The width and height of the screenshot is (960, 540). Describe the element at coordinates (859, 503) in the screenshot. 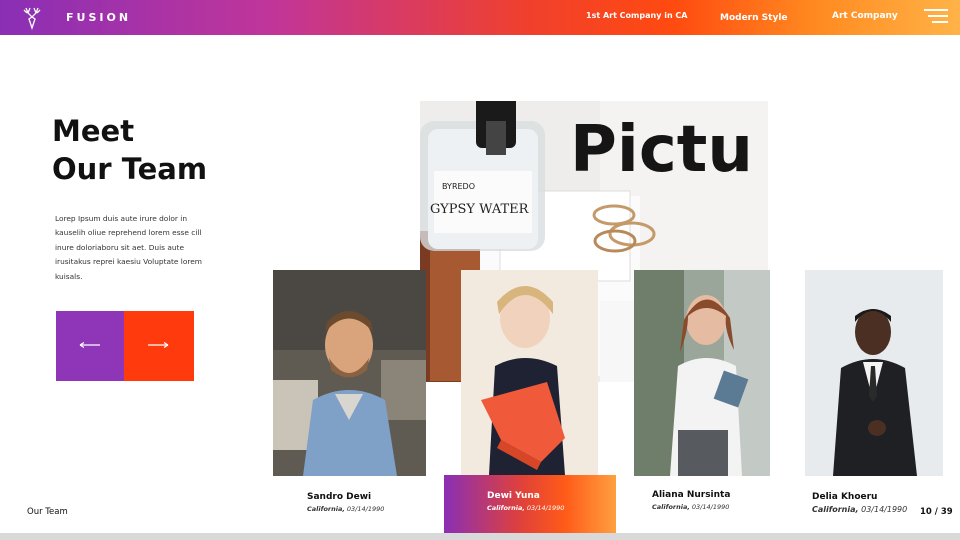

I see `team-card-delia: Delia Khoeru California, 03/14/1990` at that location.